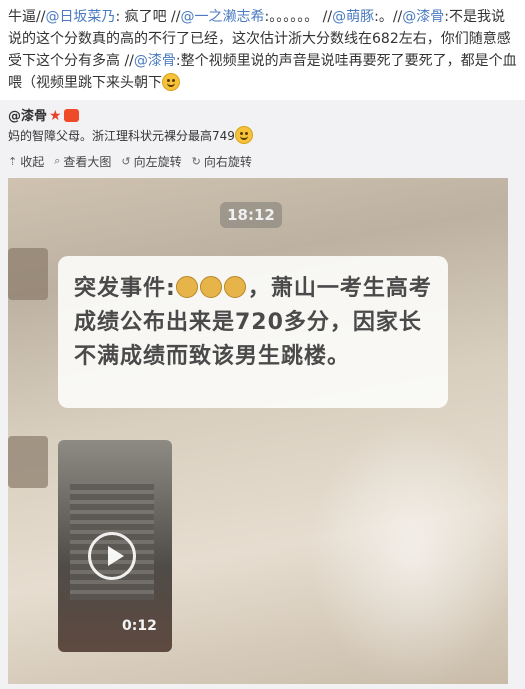 The image size is (525, 689). What do you see at coordinates (27, 116) in the screenshot?
I see `repost-author-link: @漆骨` at bounding box center [27, 116].